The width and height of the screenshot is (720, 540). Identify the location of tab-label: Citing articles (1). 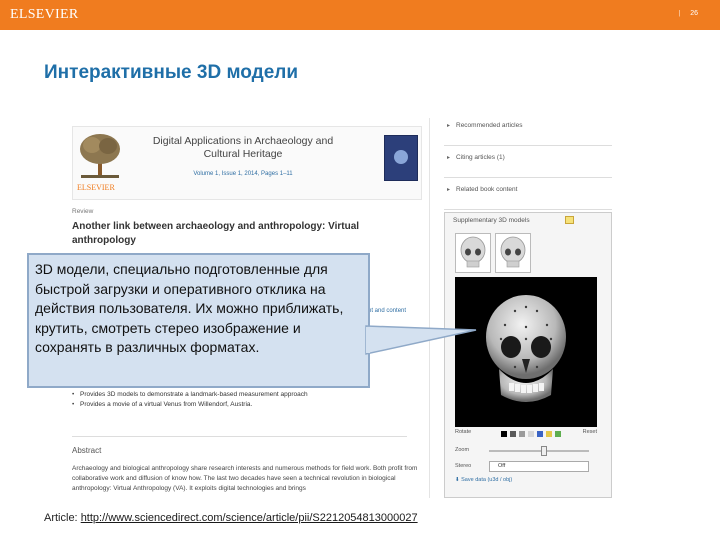
(480, 157).